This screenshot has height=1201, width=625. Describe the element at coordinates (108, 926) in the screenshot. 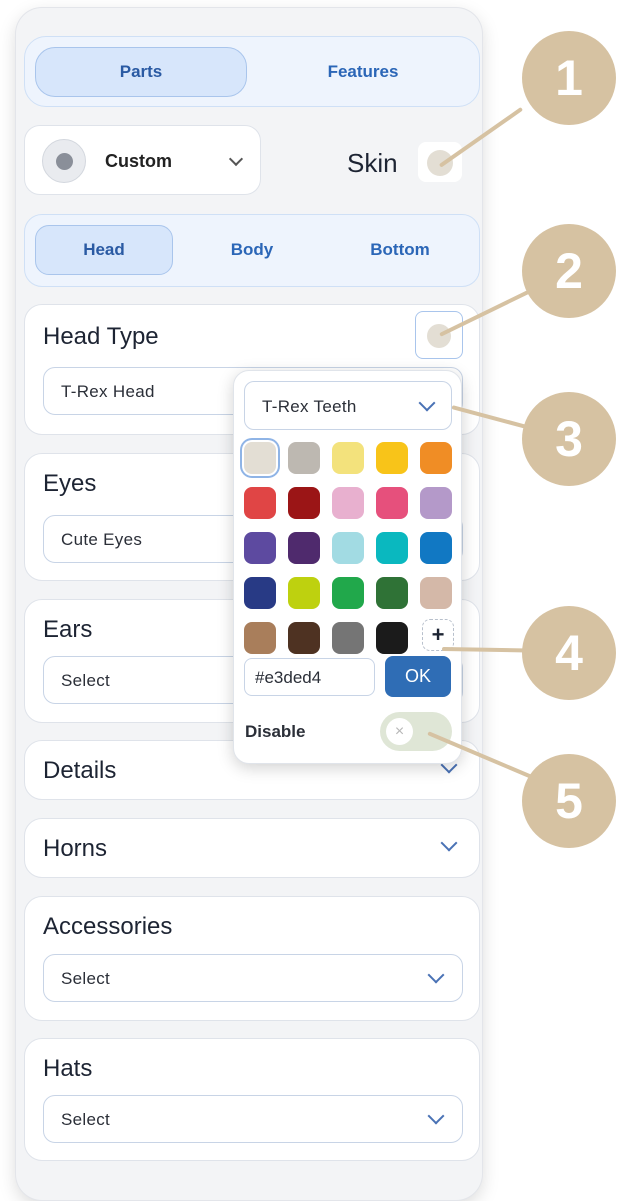

I see `accessories-title: Accessories` at that location.